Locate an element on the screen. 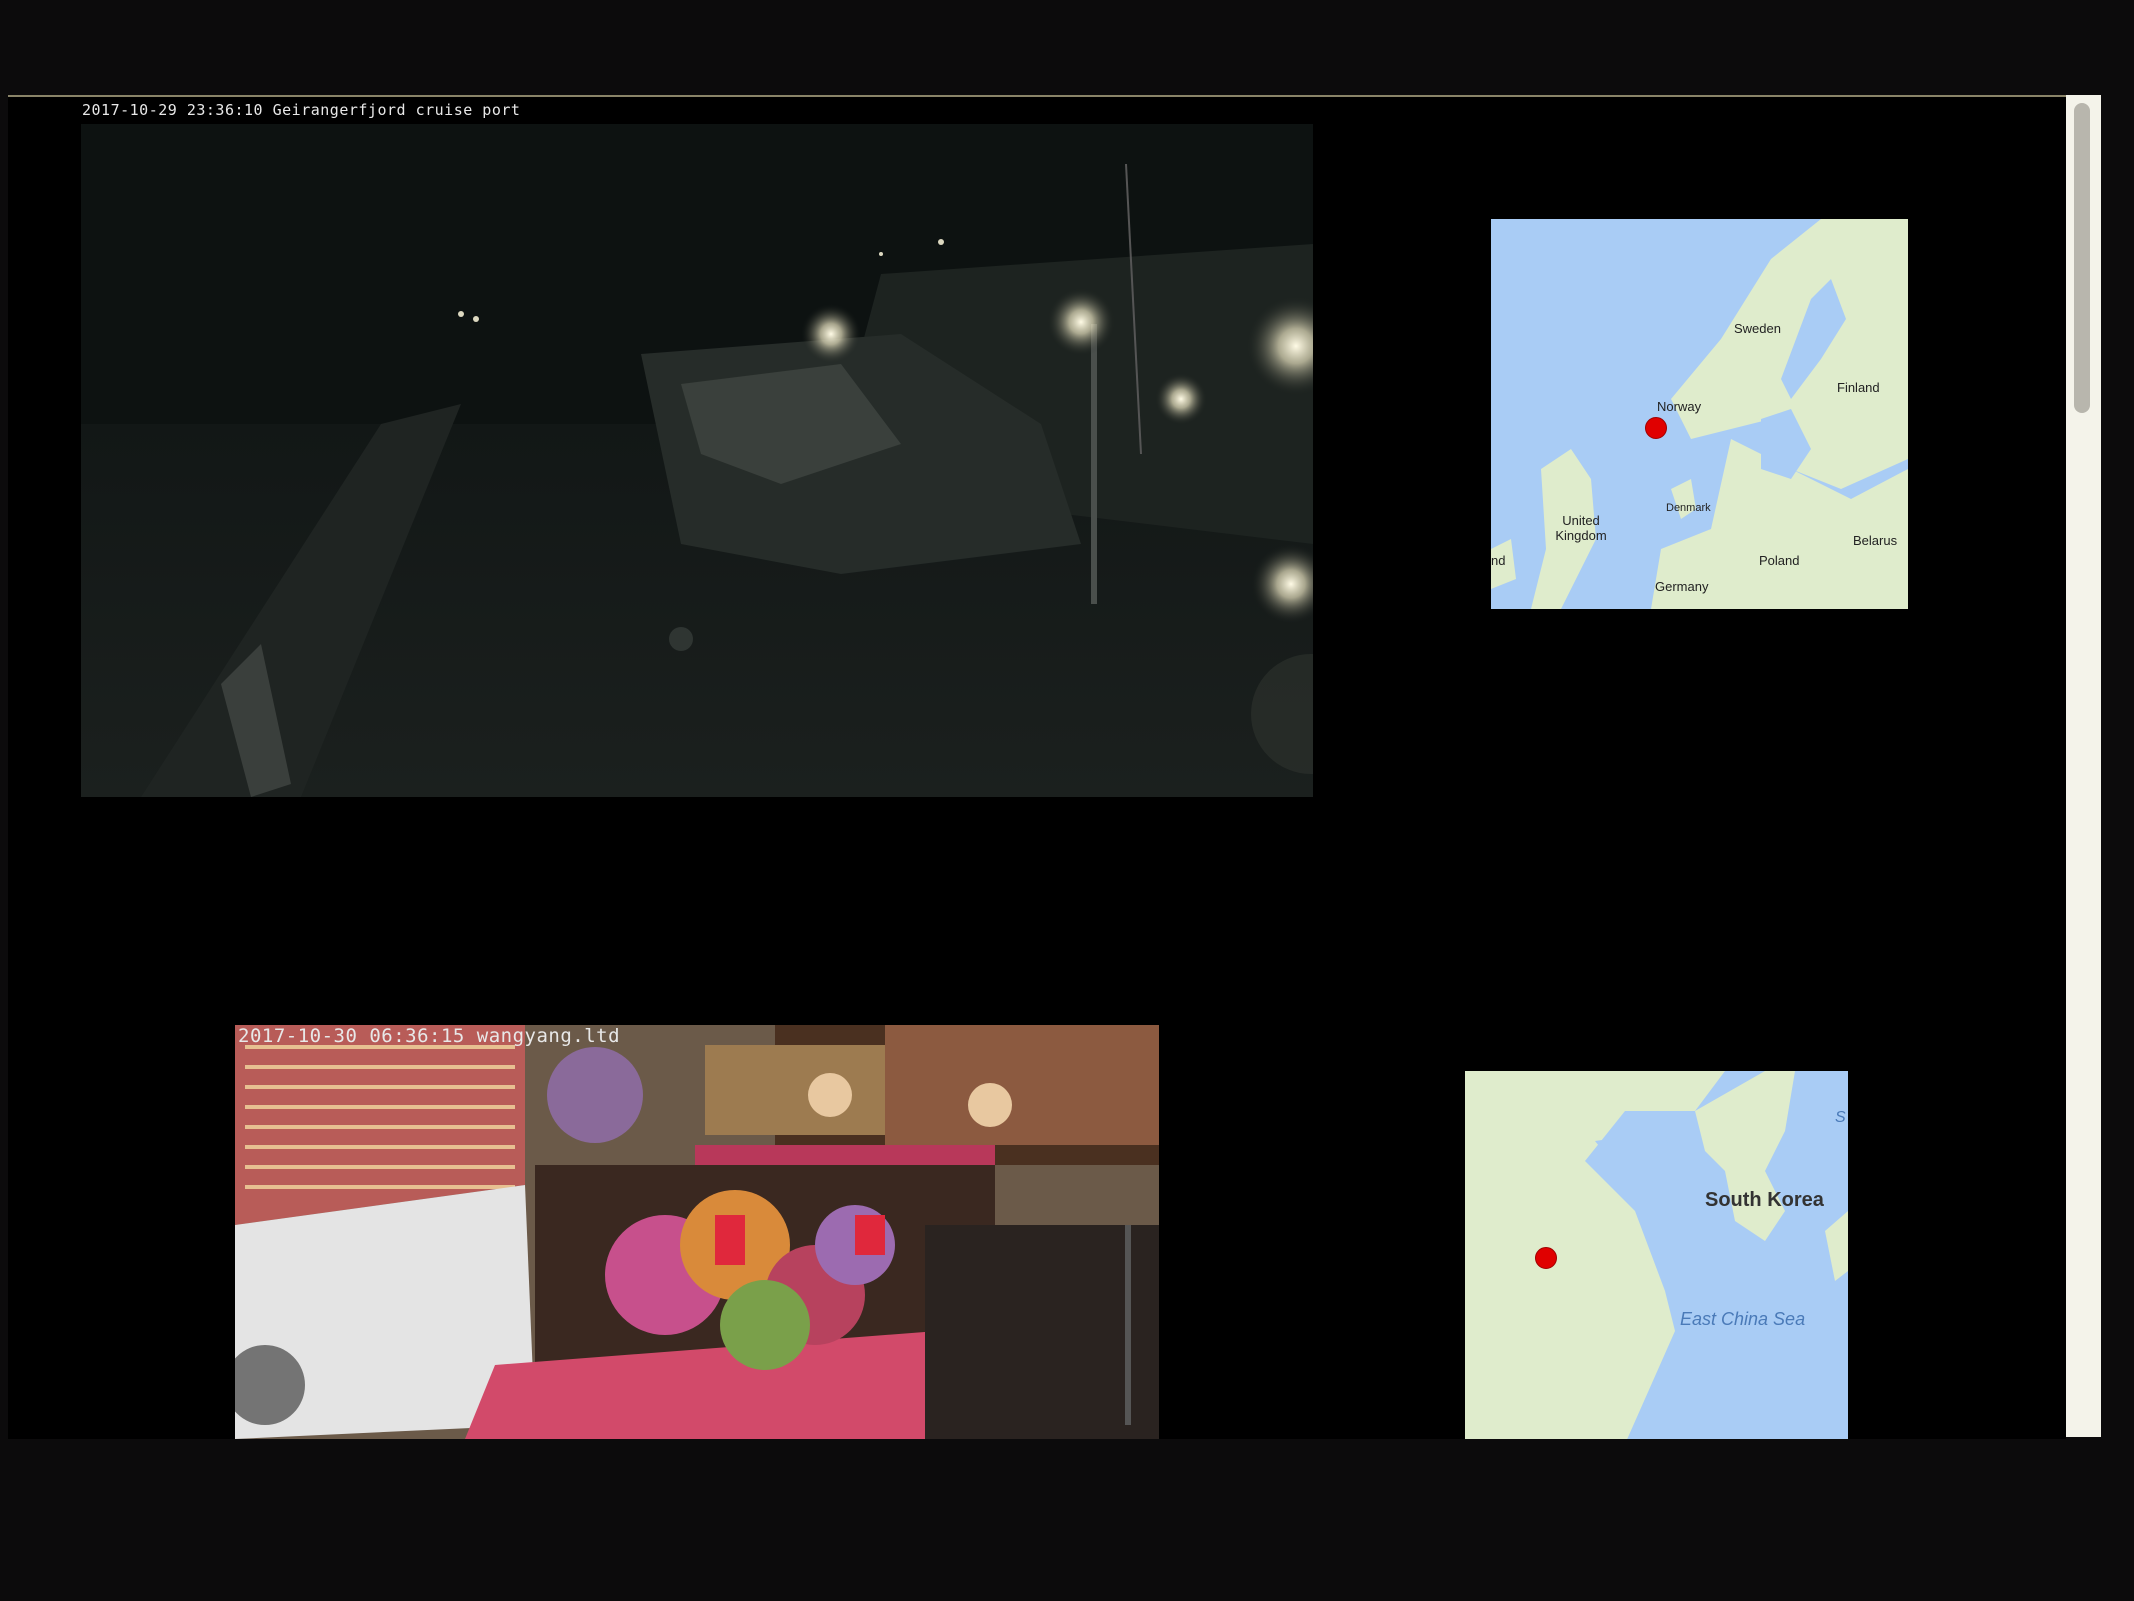  map-label-denmark: Denmark is located at coordinates (1688, 508).